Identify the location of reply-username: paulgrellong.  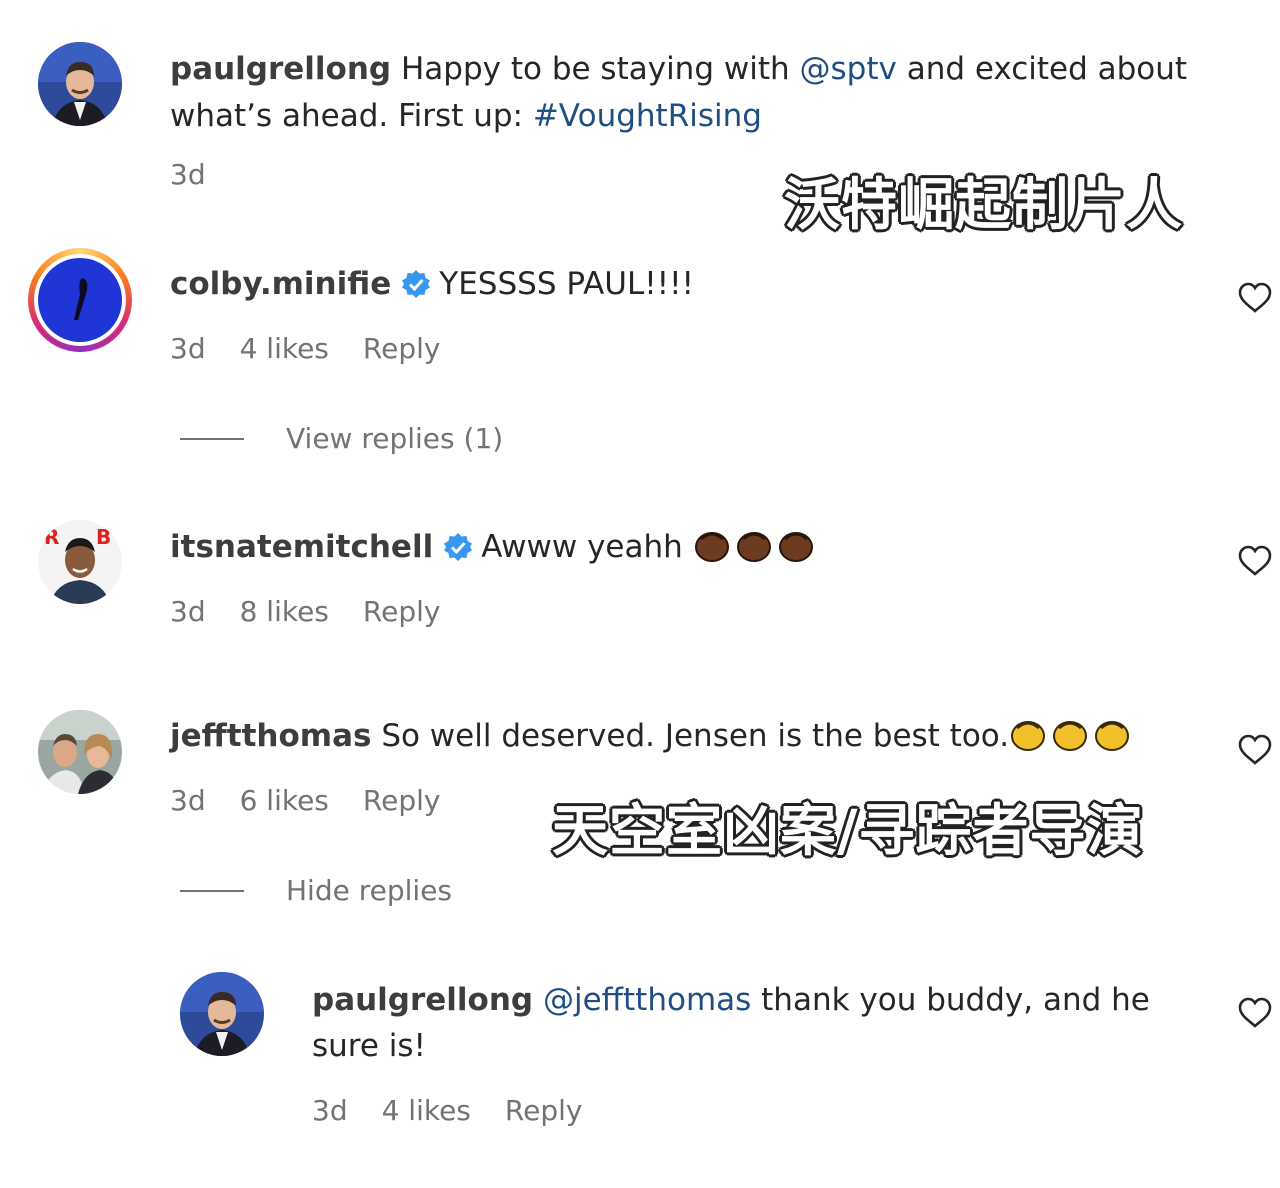
(422, 1000).